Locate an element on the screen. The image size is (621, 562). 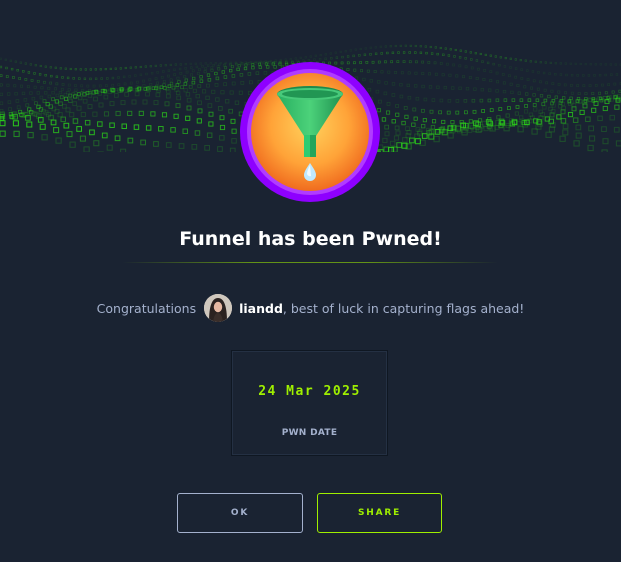
ok-button: OK is located at coordinates (240, 513).